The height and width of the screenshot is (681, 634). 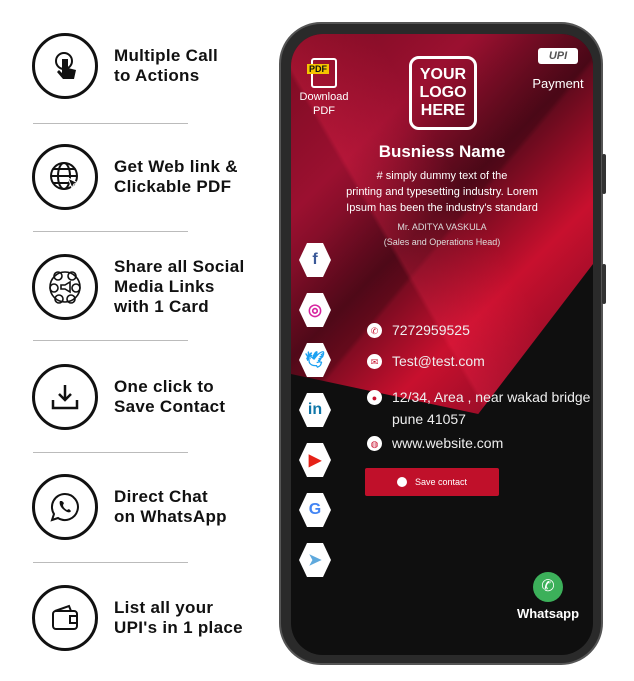 I want to click on feature-upi: List all your UPI's in 1 place, so click(x=147, y=618).